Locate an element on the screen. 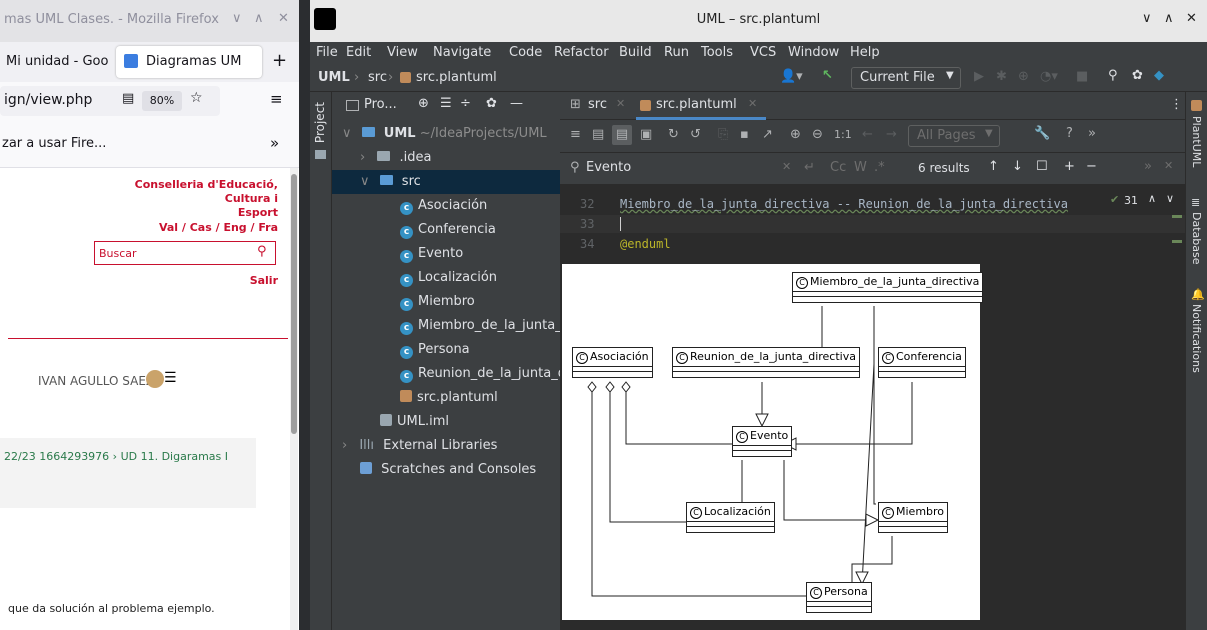  breadcrumb-file: src.plantuml is located at coordinates (456, 77).